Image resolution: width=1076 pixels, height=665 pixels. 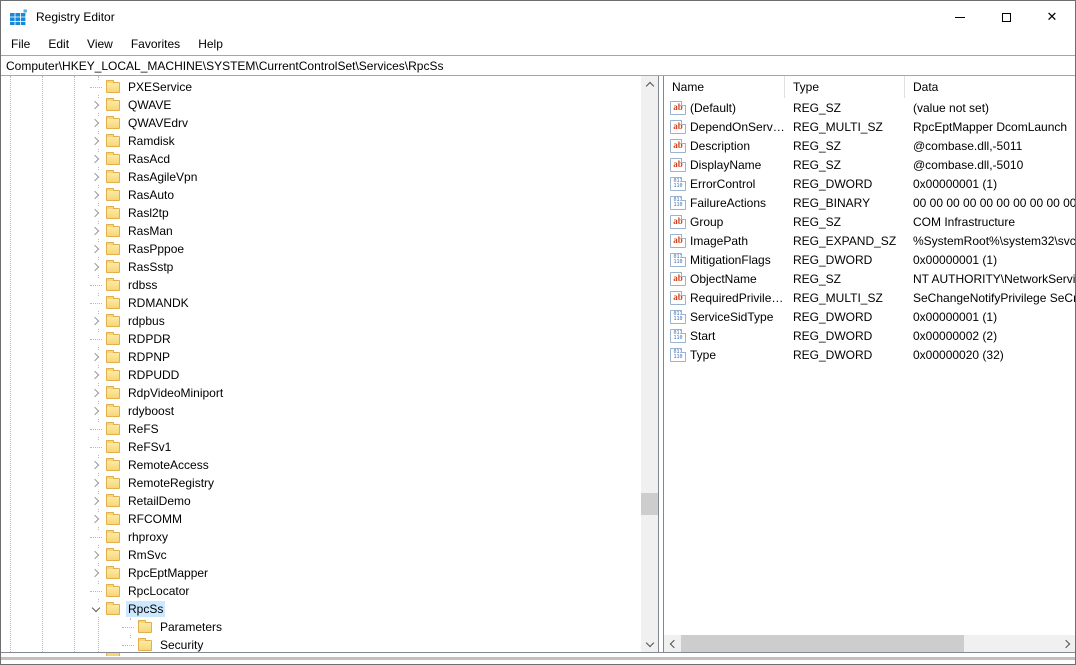 What do you see at coordinates (321, 159) in the screenshot?
I see `tree-item-rasacd: RasAcd` at bounding box center [321, 159].